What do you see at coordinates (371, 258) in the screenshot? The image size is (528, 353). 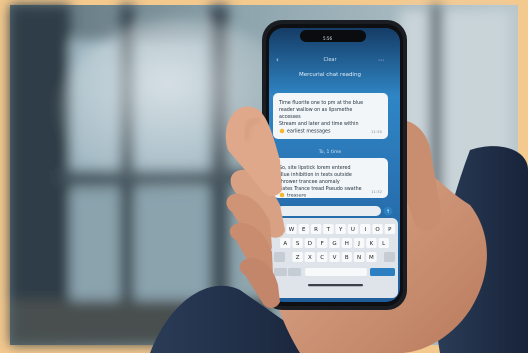 I see `key-label: M` at bounding box center [371, 258].